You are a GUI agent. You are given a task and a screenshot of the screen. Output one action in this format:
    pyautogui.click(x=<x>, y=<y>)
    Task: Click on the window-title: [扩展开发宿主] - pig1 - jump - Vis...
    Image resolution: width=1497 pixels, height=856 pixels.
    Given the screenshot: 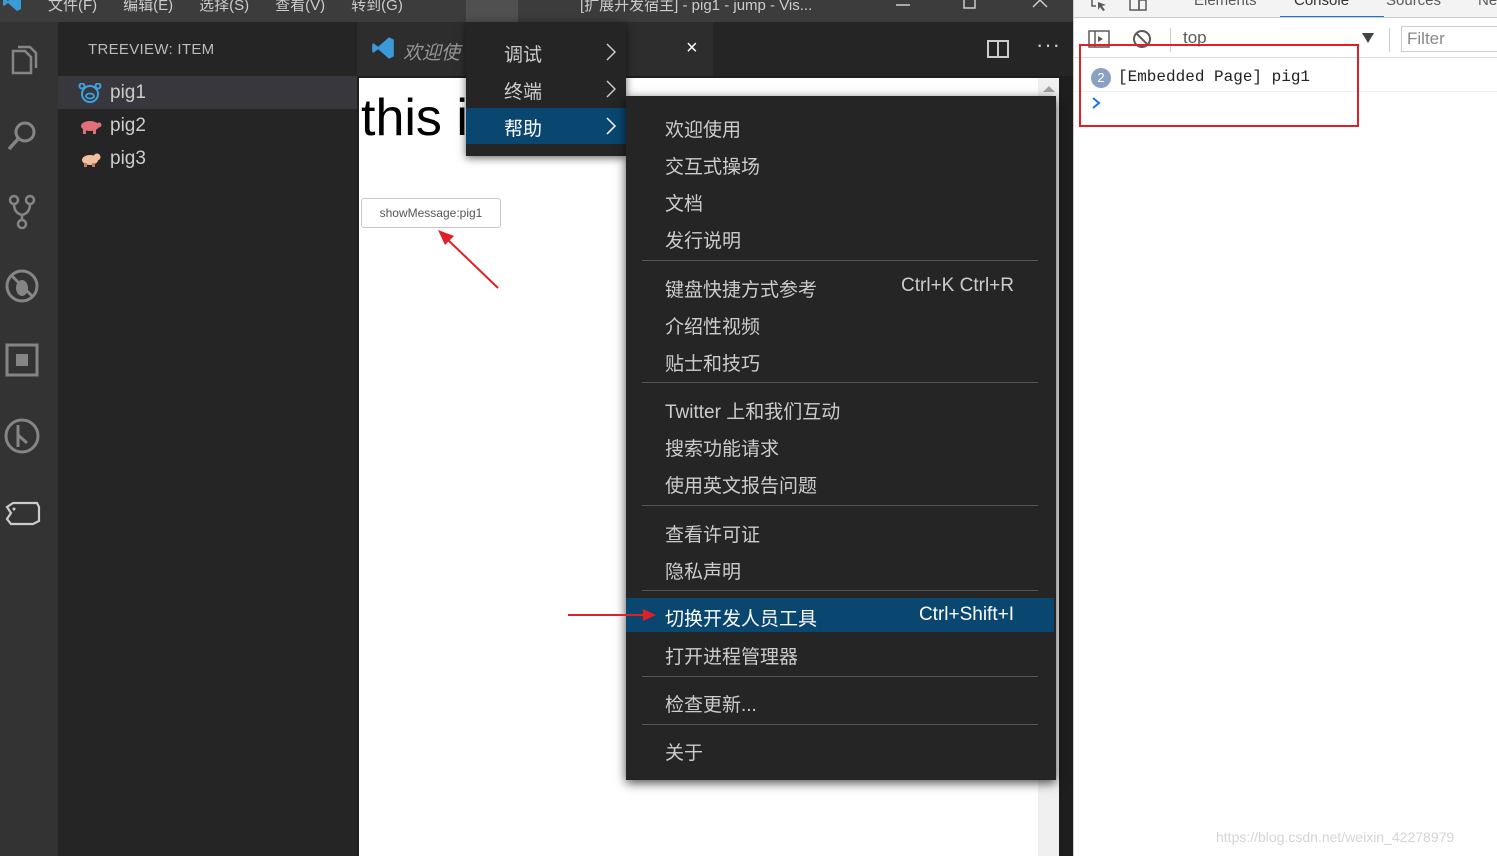 What is the action you would take?
    pyautogui.click(x=696, y=7)
    